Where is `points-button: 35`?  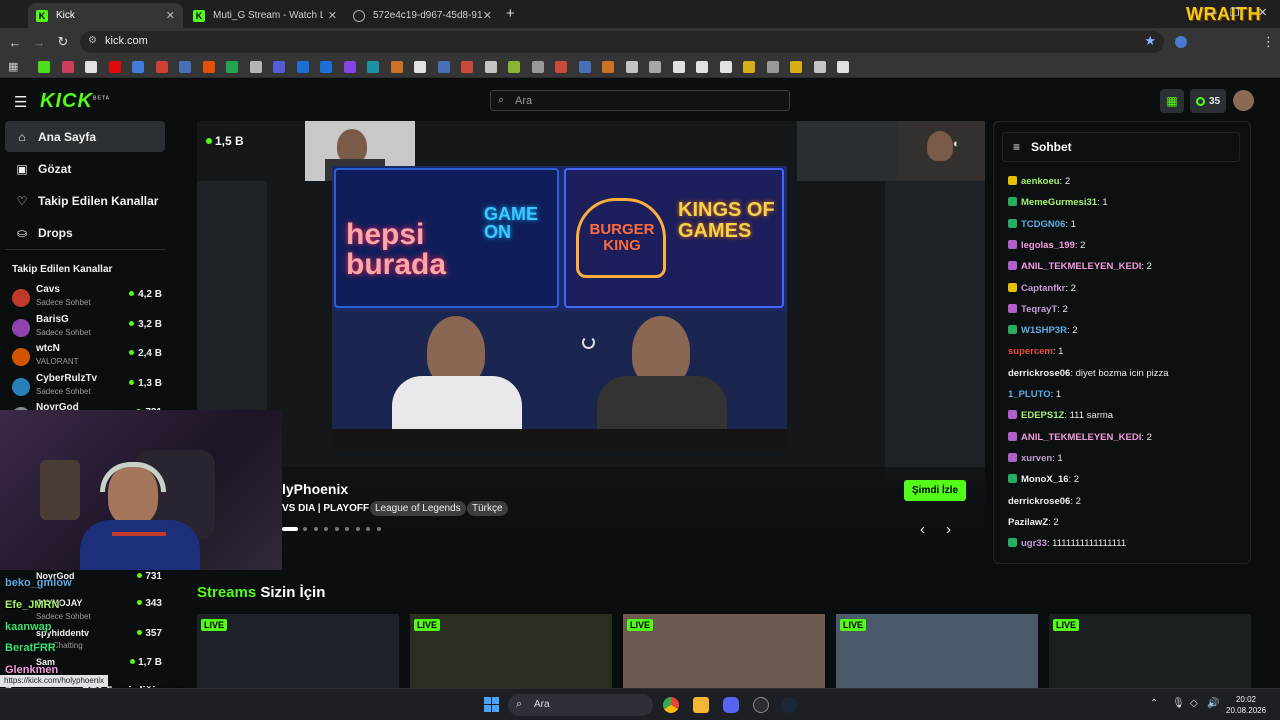
points-button: 35 is located at coordinates (1208, 101).